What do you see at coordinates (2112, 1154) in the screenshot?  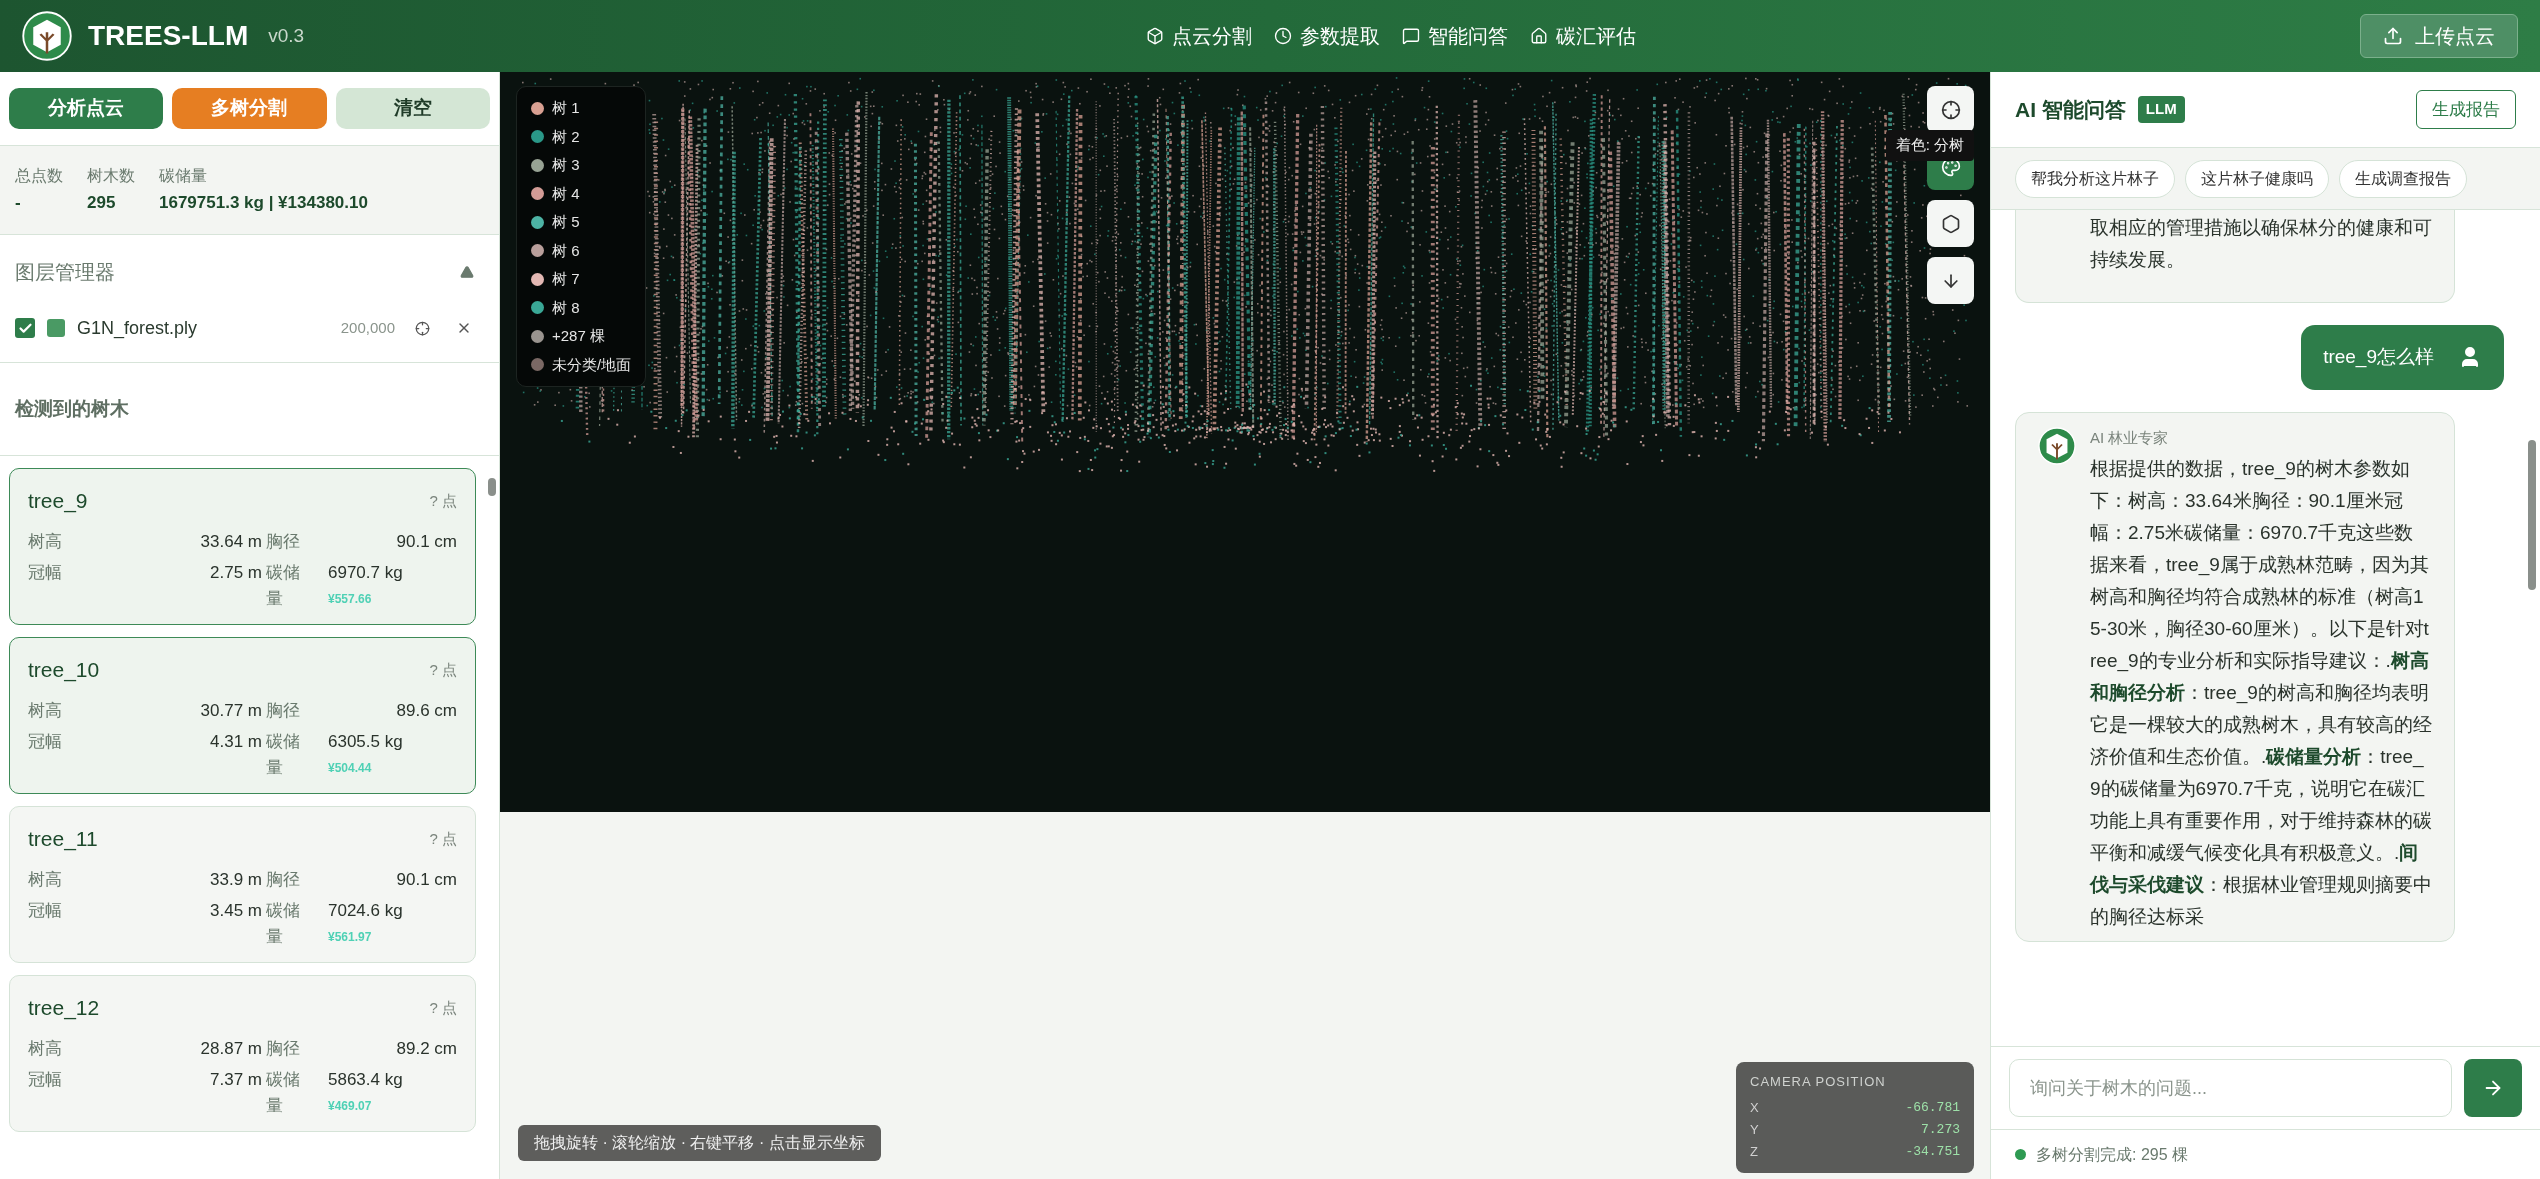 I see `status-text: 多树分割完成: 295 棵` at bounding box center [2112, 1154].